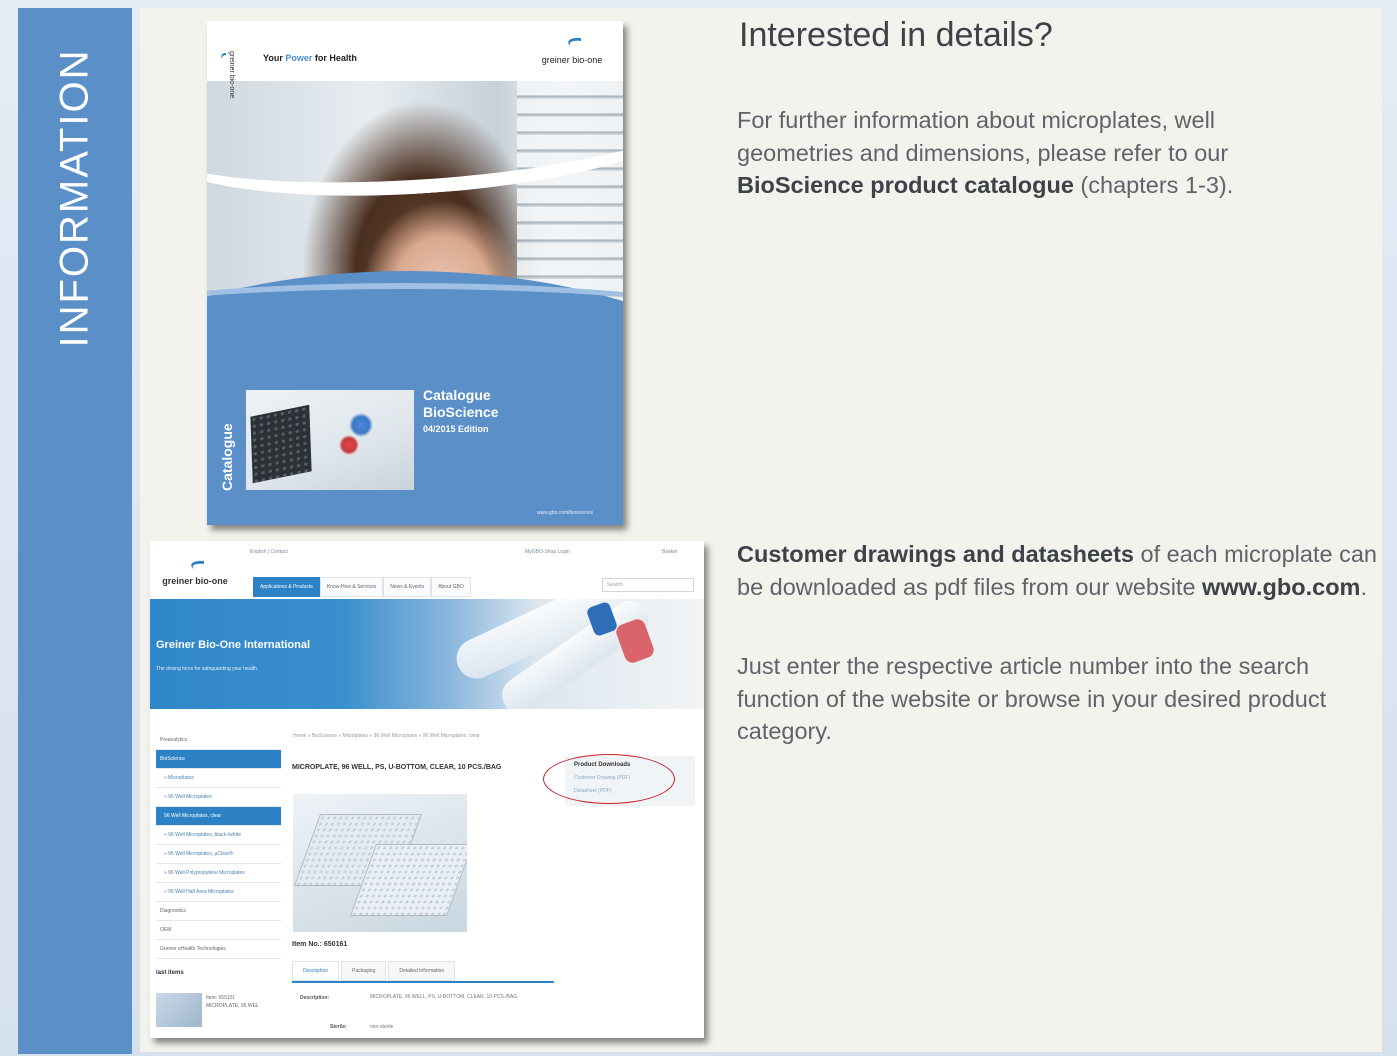 The width and height of the screenshot is (1397, 1056). Describe the element at coordinates (179, 1010) in the screenshot. I see `last-item-thumbnail` at that location.